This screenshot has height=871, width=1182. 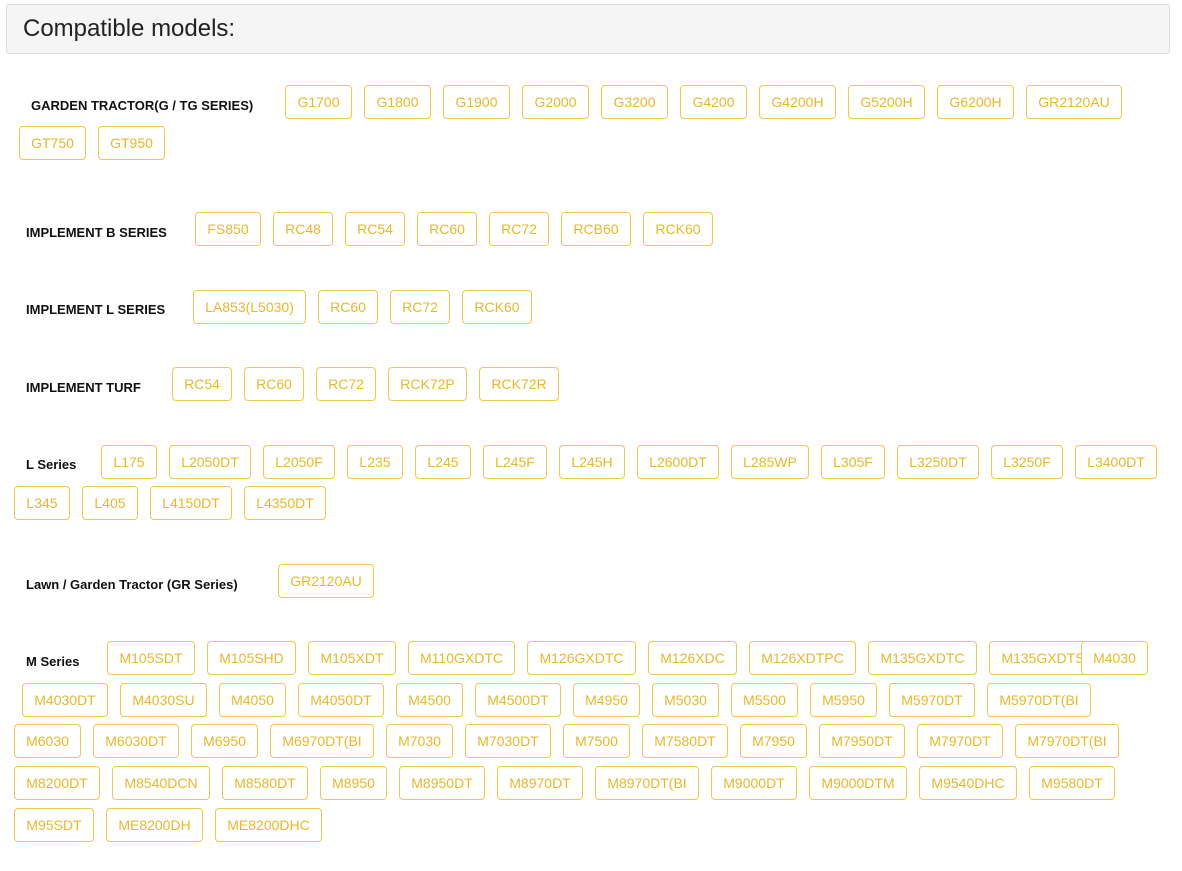 What do you see at coordinates (285, 503) in the screenshot?
I see `model-chip: L4350DT` at bounding box center [285, 503].